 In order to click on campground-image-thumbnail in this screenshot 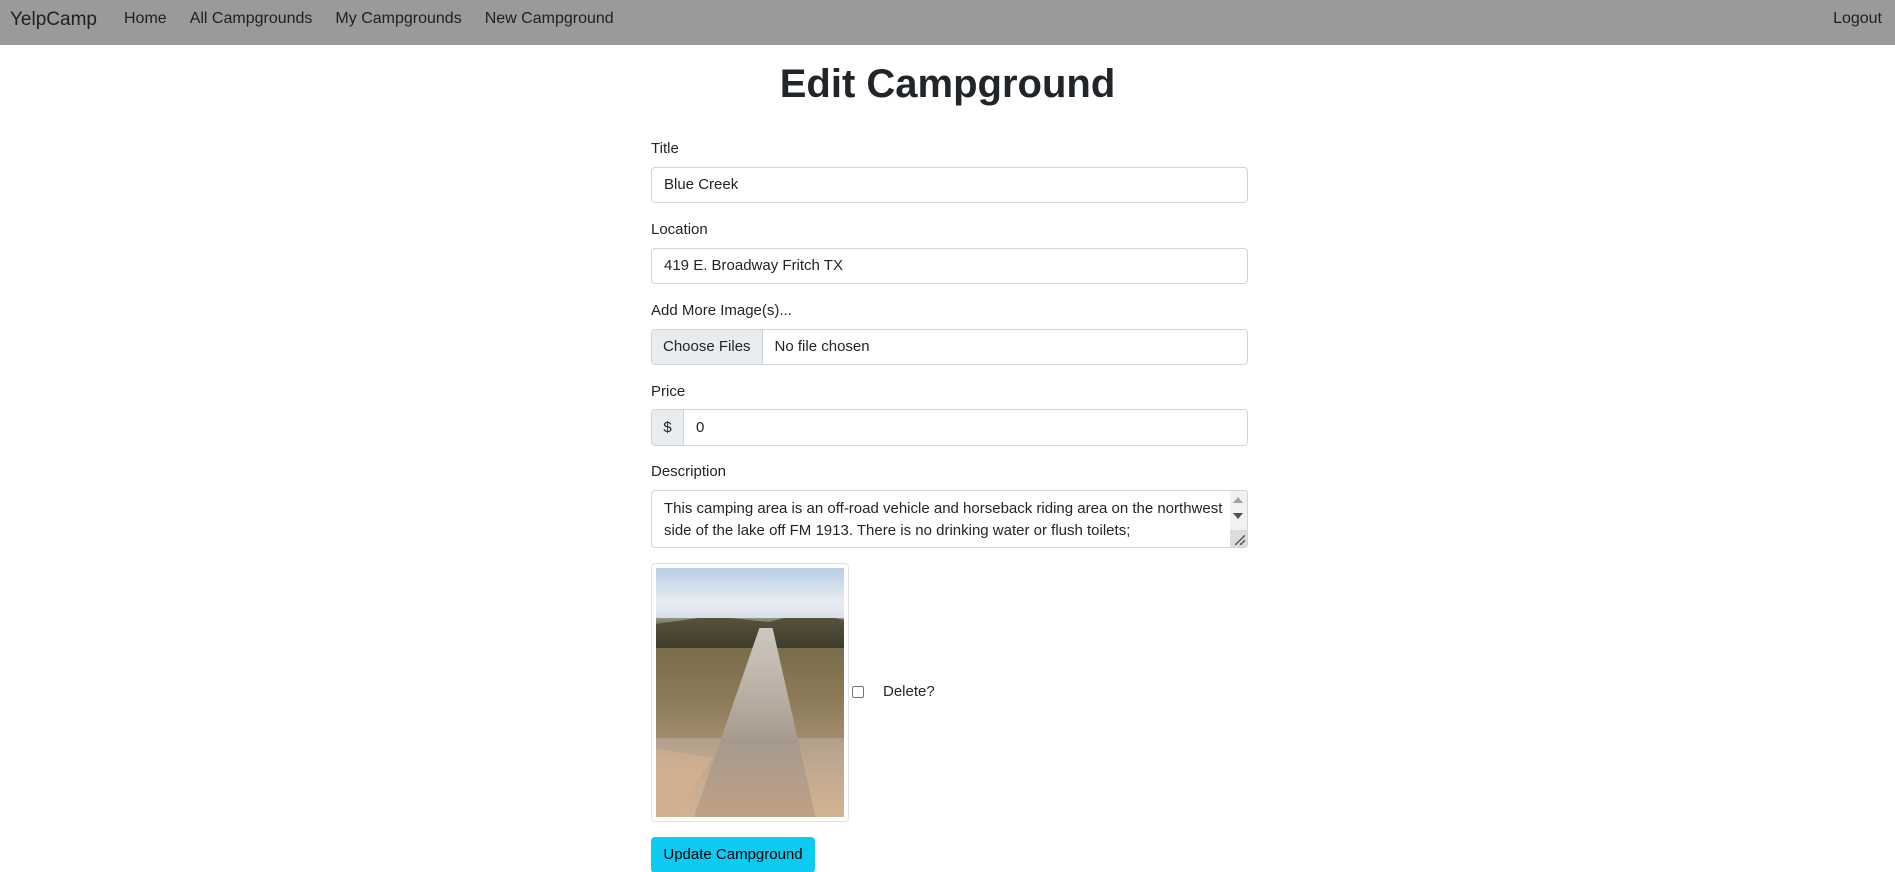, I will do `click(750, 692)`.